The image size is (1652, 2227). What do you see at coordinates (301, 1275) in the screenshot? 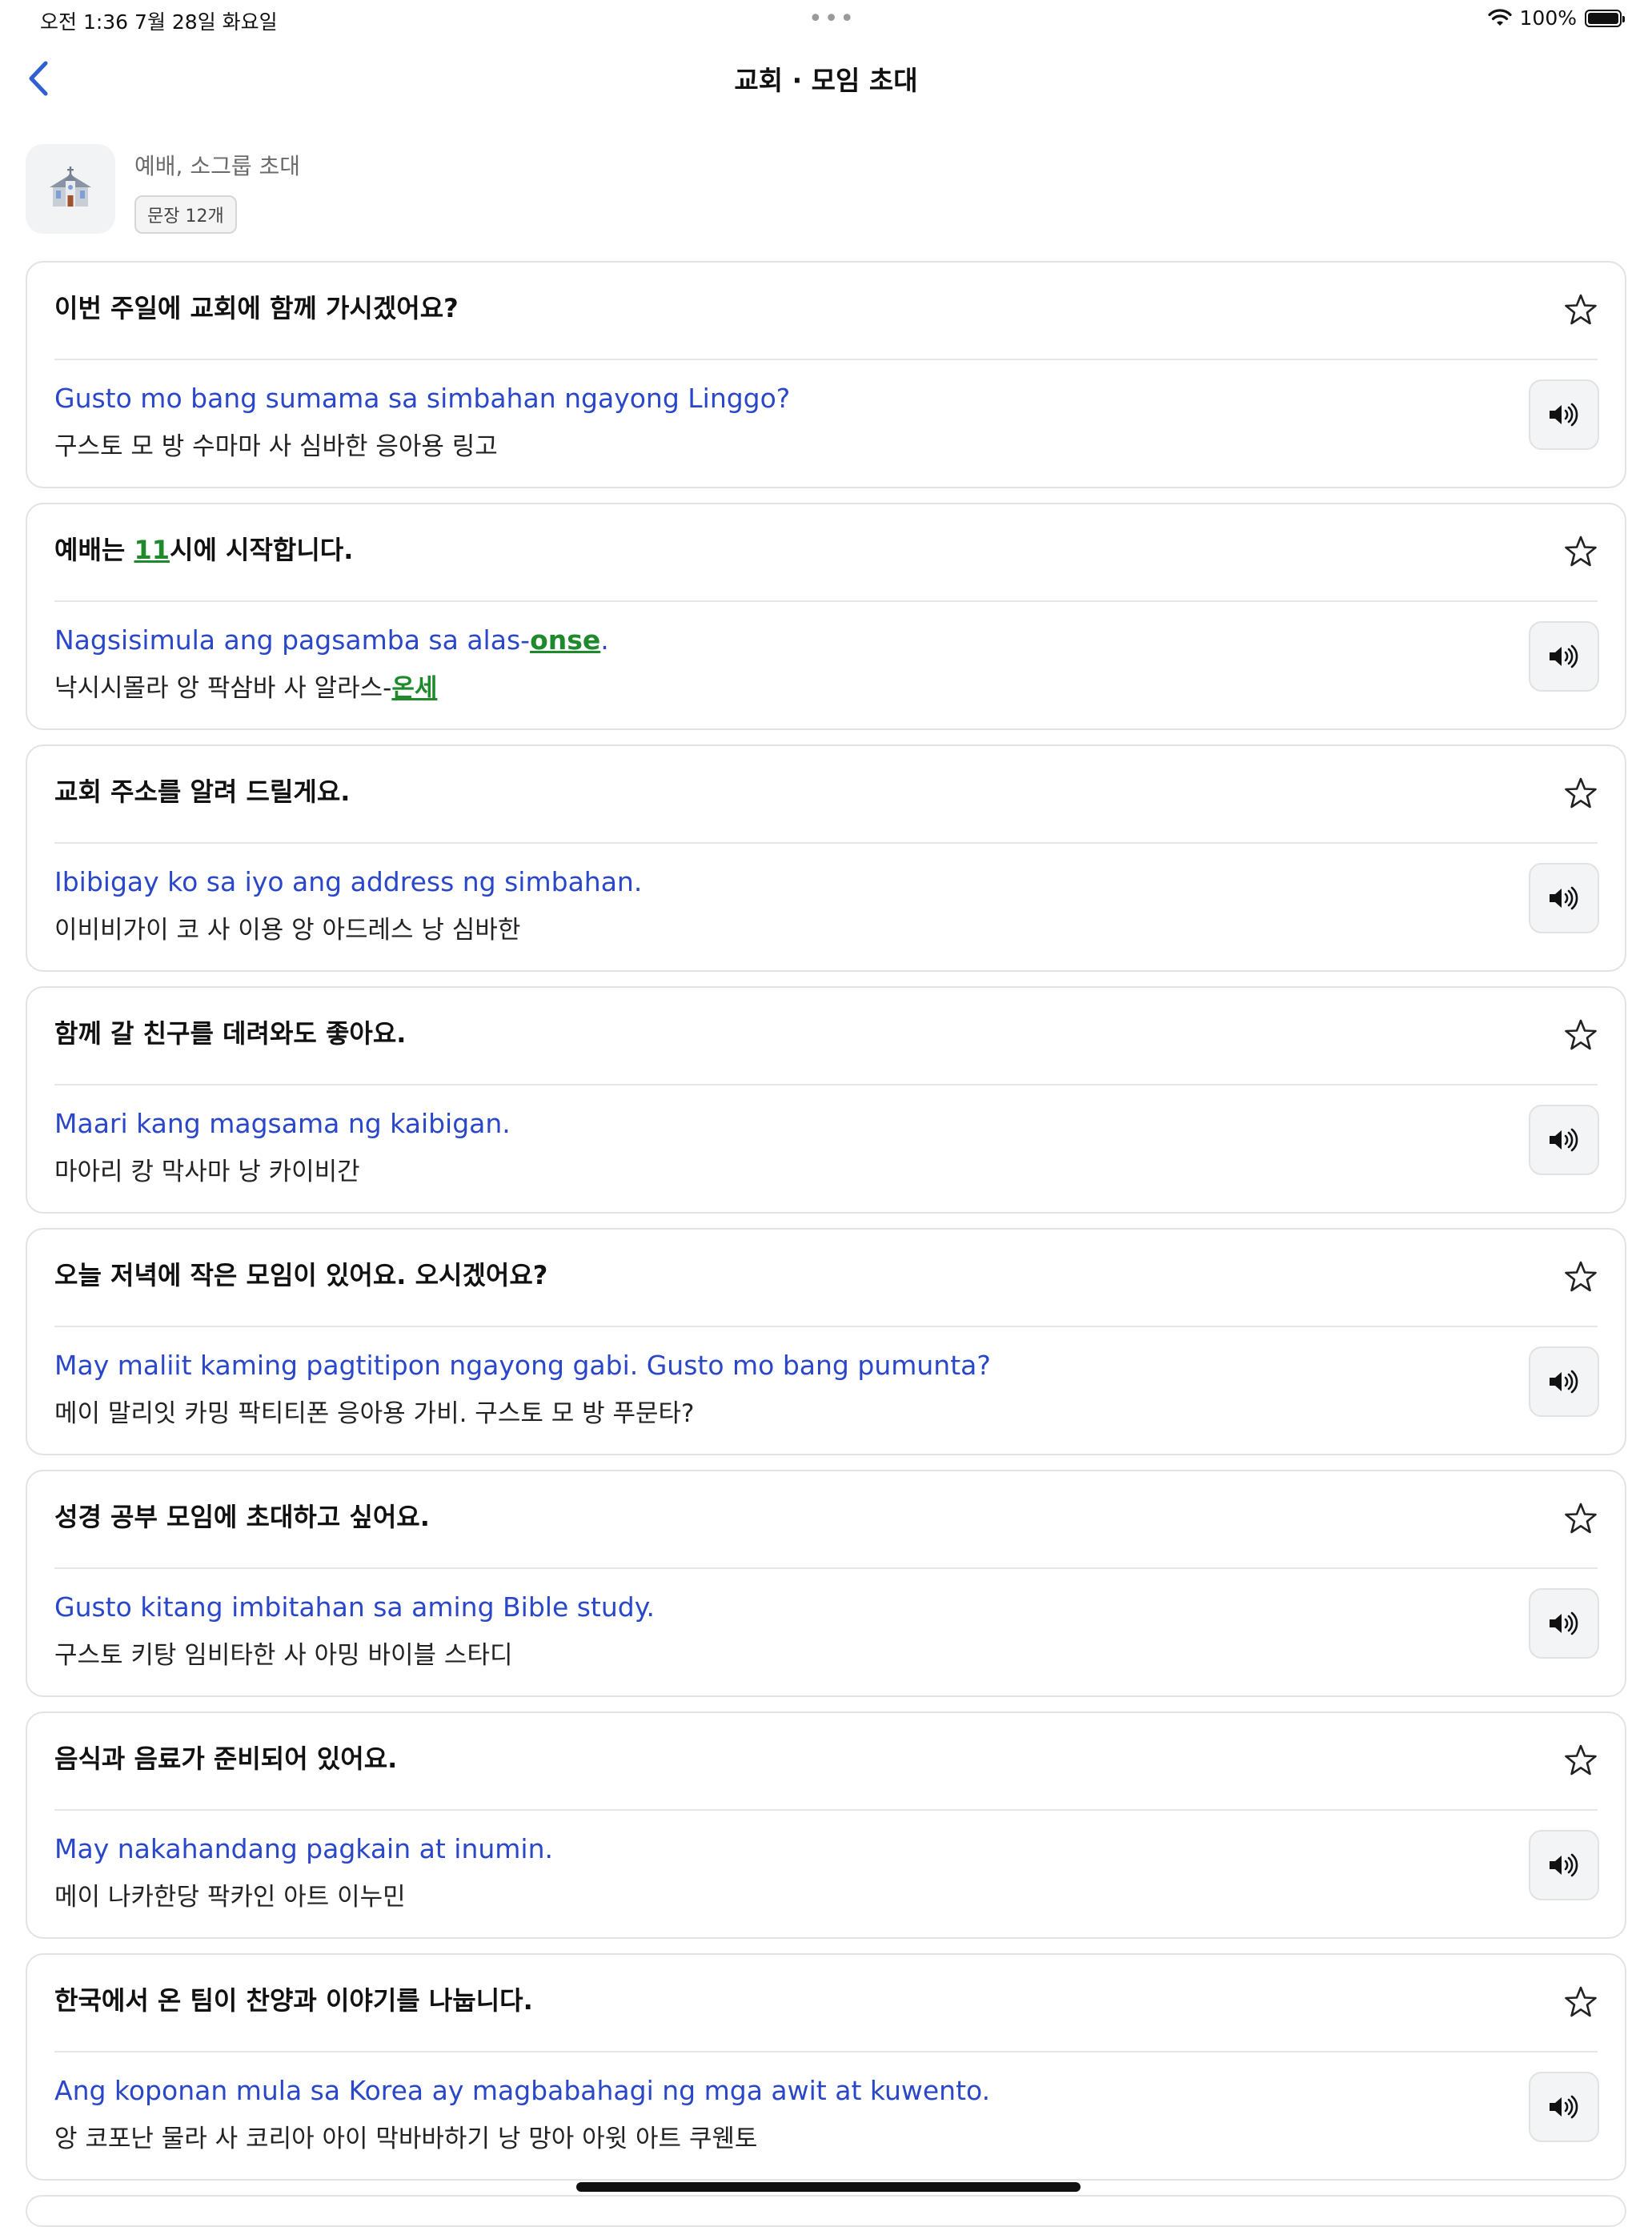
I see `korean-sentence: 오늘 저녁에 작은 모임이 있어요. 오시겠어요?` at bounding box center [301, 1275].